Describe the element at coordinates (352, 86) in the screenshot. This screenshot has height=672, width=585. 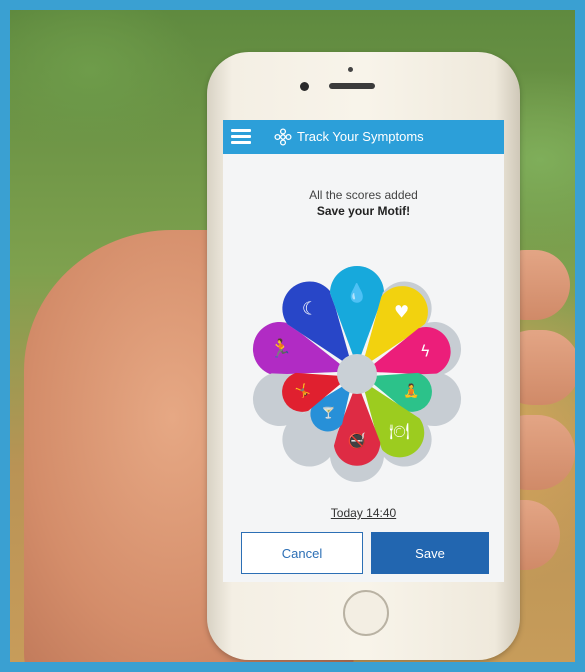
I see `earpiece-speaker` at that location.